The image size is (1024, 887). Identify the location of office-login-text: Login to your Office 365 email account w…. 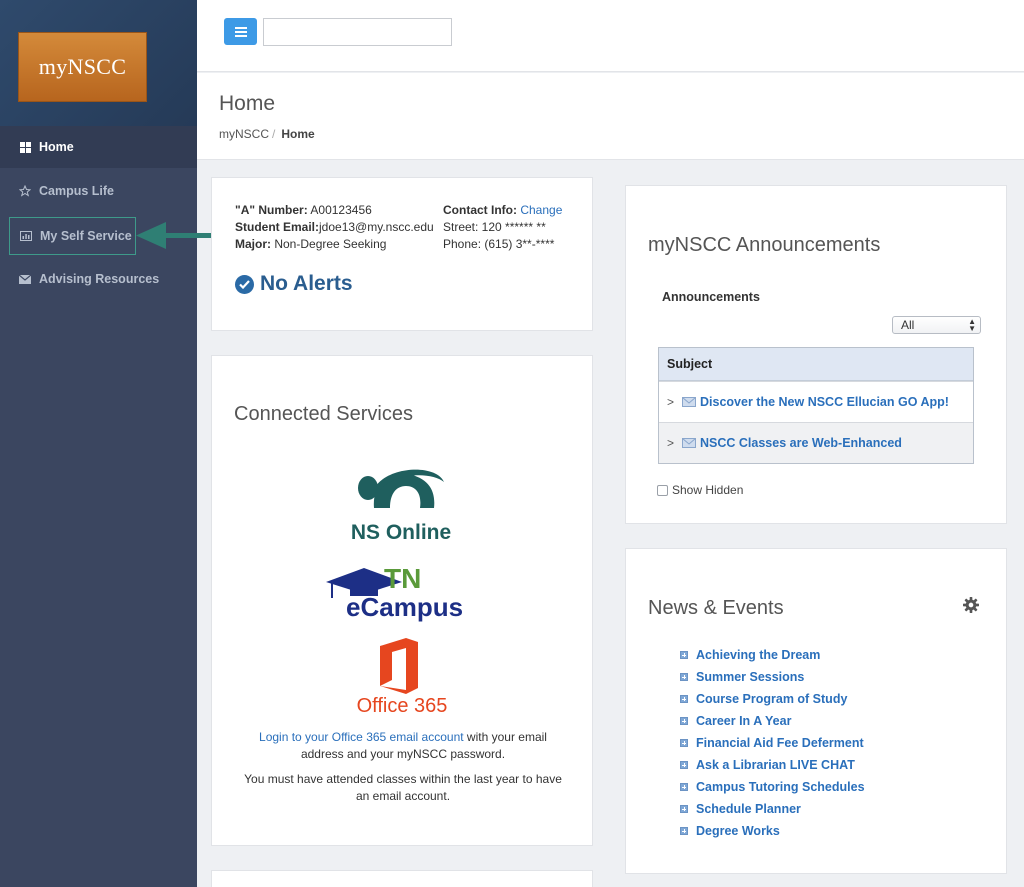
(403, 746).